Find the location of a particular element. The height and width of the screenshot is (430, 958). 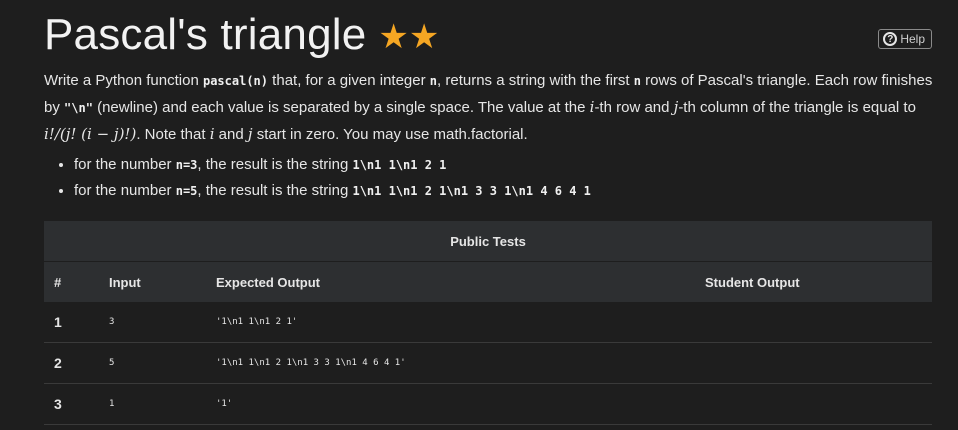

help-label: Help is located at coordinates (912, 39).